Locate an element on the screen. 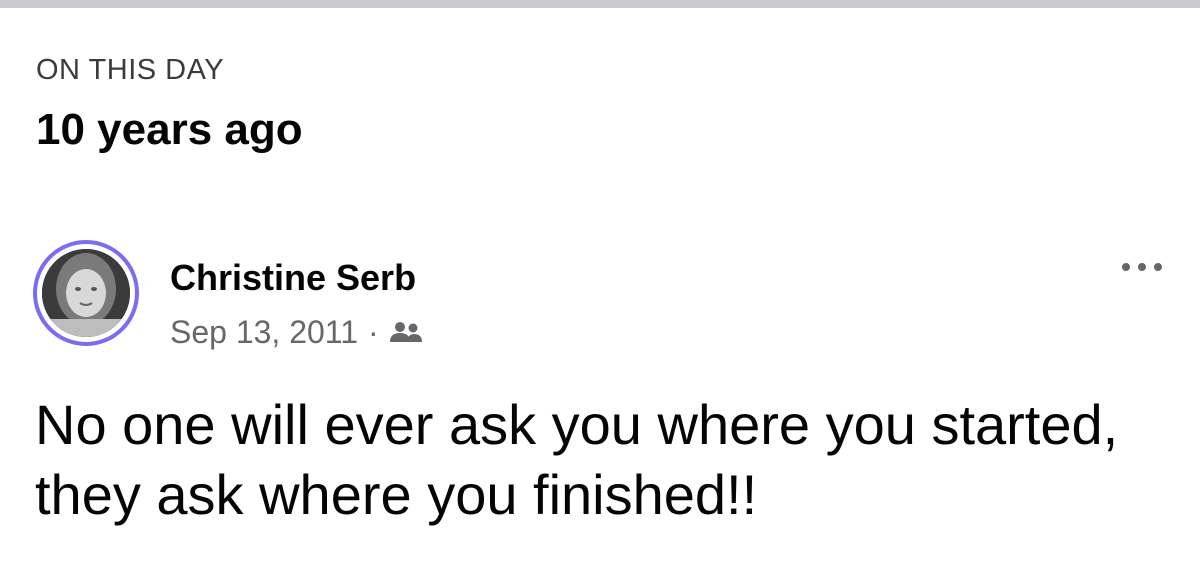 This screenshot has width=1200, height=561. section-title: 10 years ago is located at coordinates (169, 129).